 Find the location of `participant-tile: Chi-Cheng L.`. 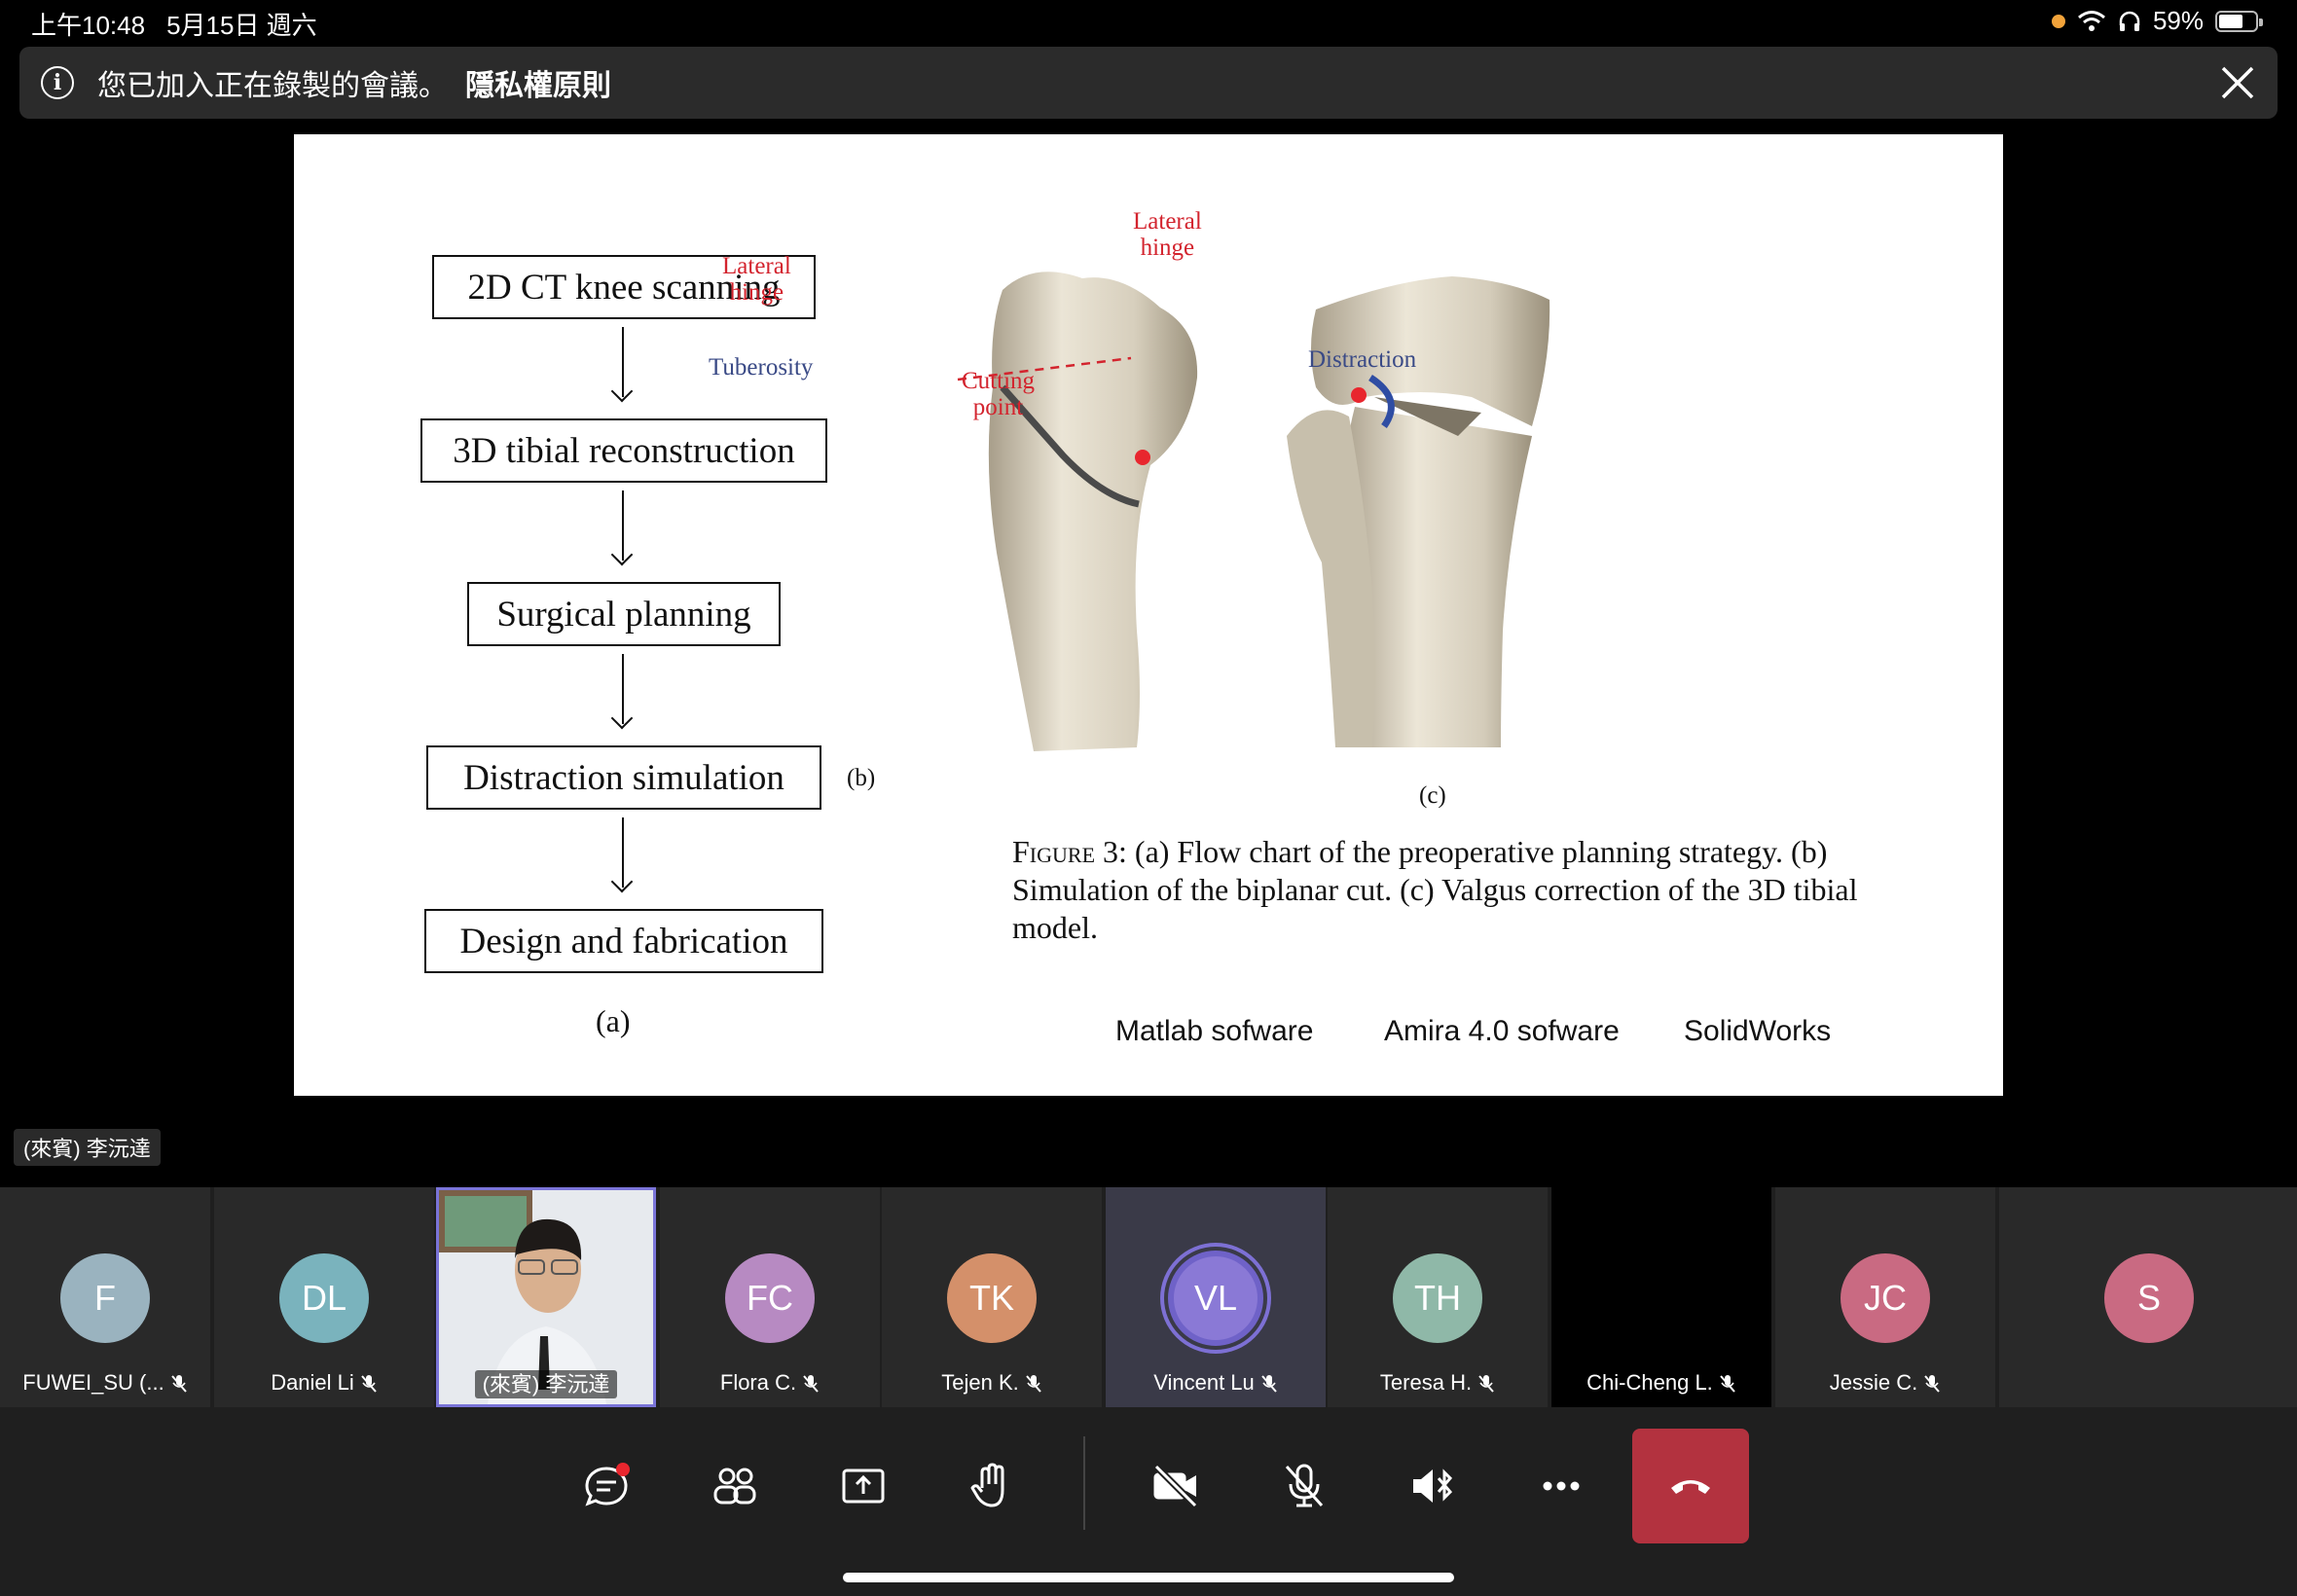

participant-tile: Chi-Cheng L. is located at coordinates (1661, 1297).